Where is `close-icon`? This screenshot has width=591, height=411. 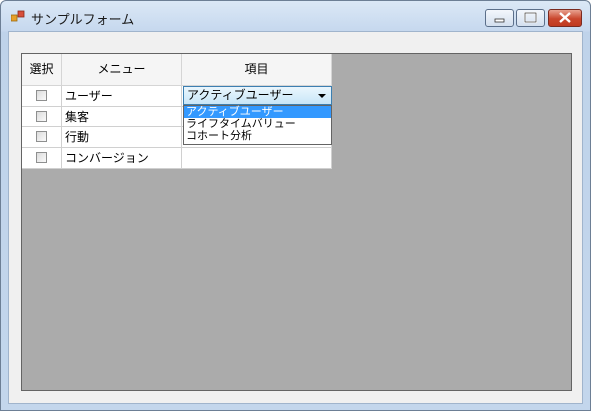 close-icon is located at coordinates (565, 17).